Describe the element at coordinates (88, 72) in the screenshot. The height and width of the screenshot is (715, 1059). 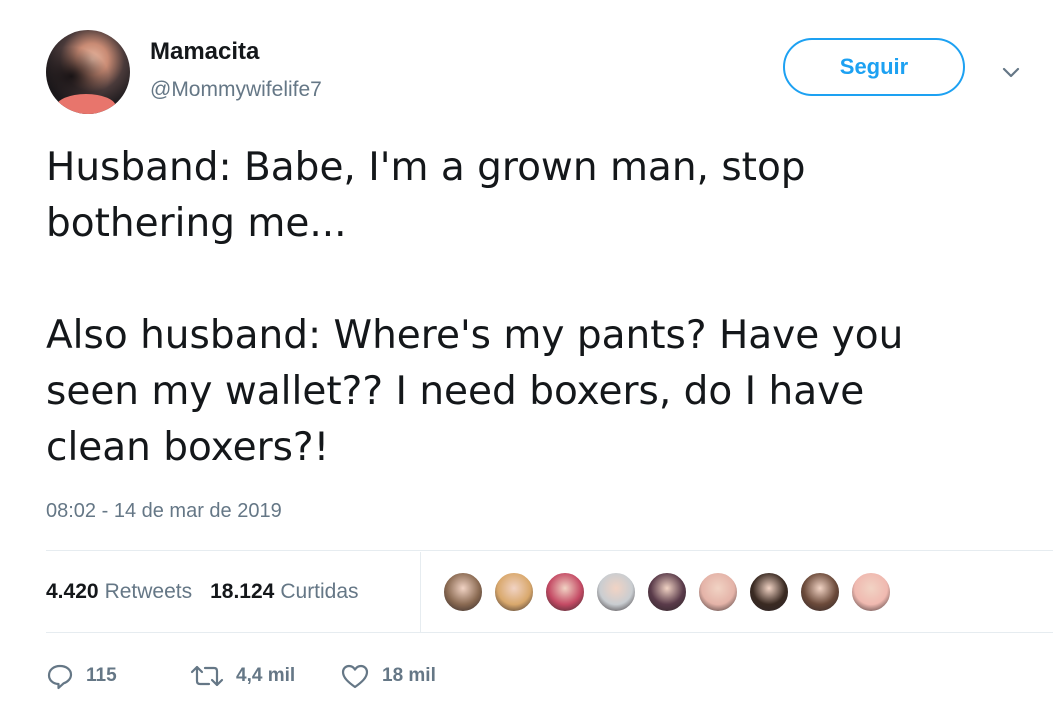
I see `avatar` at that location.